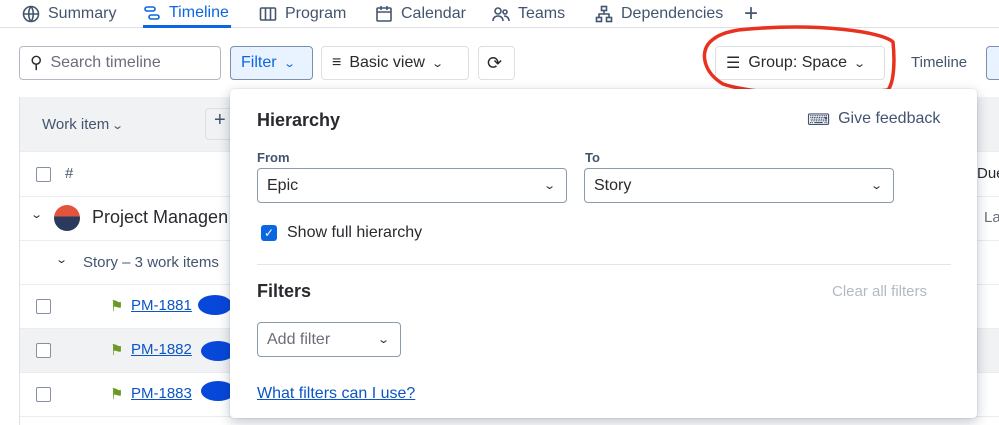  I want to click on due-column-header: Due, so click(988, 173).